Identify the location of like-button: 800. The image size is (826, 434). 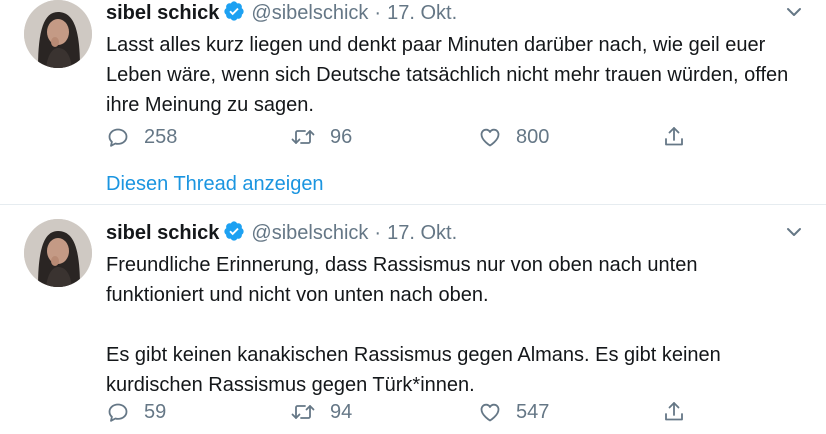
(513, 137).